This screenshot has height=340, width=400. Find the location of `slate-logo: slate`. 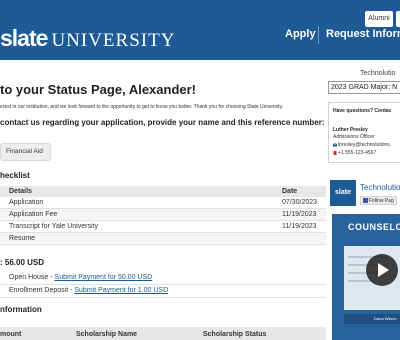

slate-logo: slate is located at coordinates (343, 193).